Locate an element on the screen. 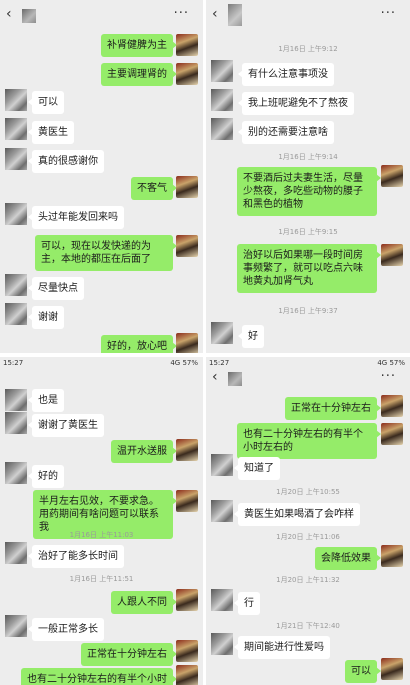  message-bubble: 黄医生如果喝酒了会咋样 is located at coordinates (297, 514).